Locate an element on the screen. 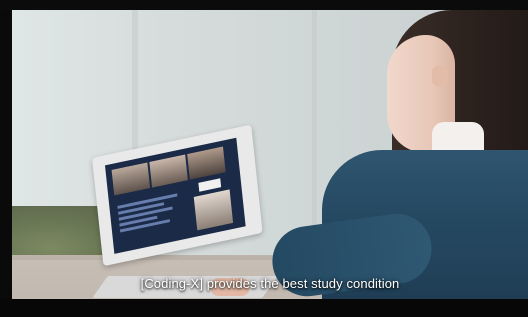  code-text-block is located at coordinates (153, 217).